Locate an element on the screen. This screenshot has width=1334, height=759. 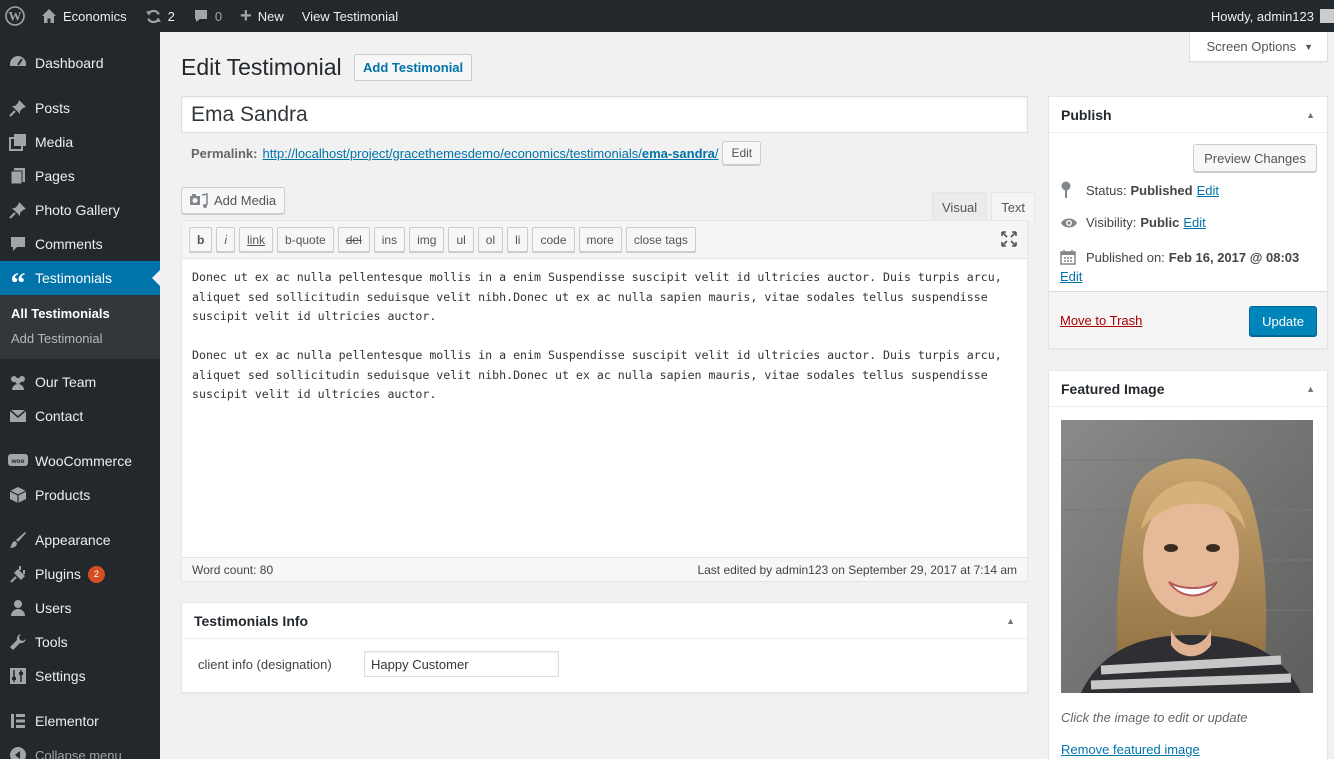
qt-img-button: img is located at coordinates (427, 239).